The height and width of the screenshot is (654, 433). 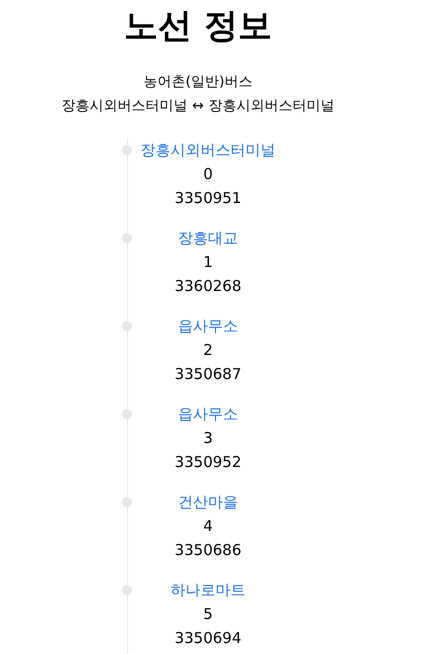 I want to click on stop-id: 3350687, so click(x=208, y=374).